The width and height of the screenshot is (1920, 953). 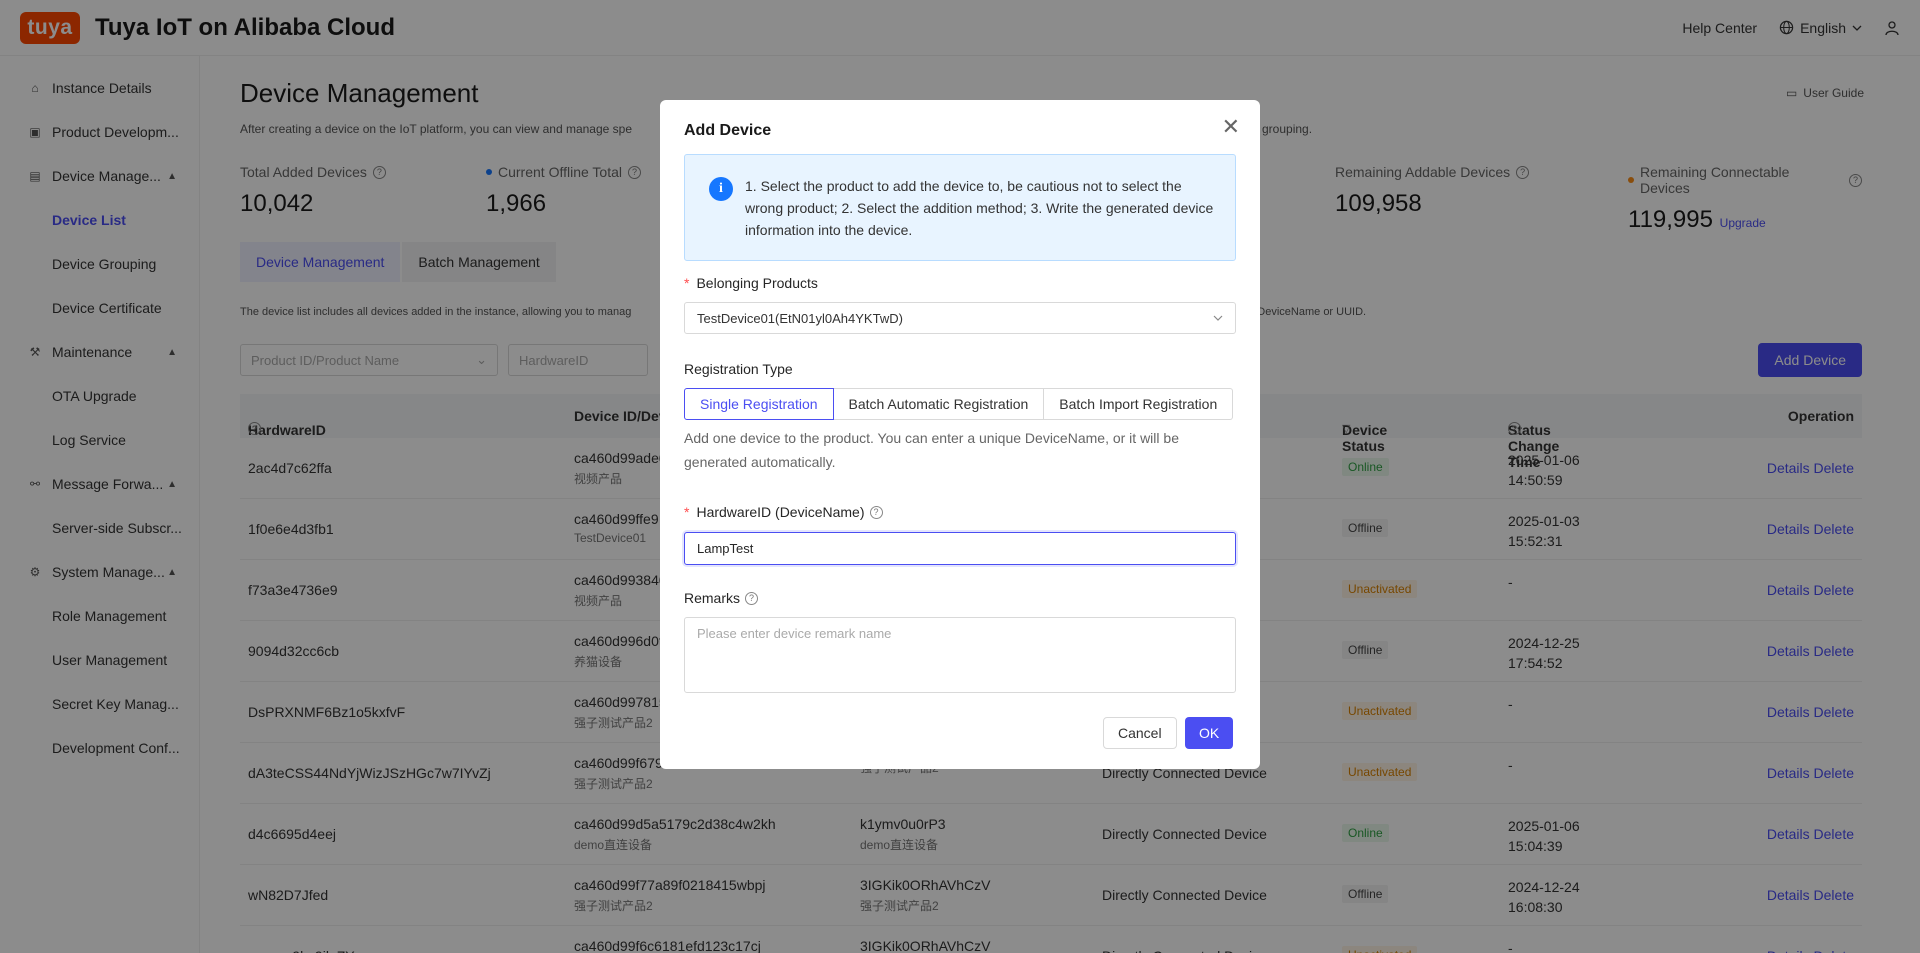 I want to click on ok-button: OK, so click(x=1209, y=733).